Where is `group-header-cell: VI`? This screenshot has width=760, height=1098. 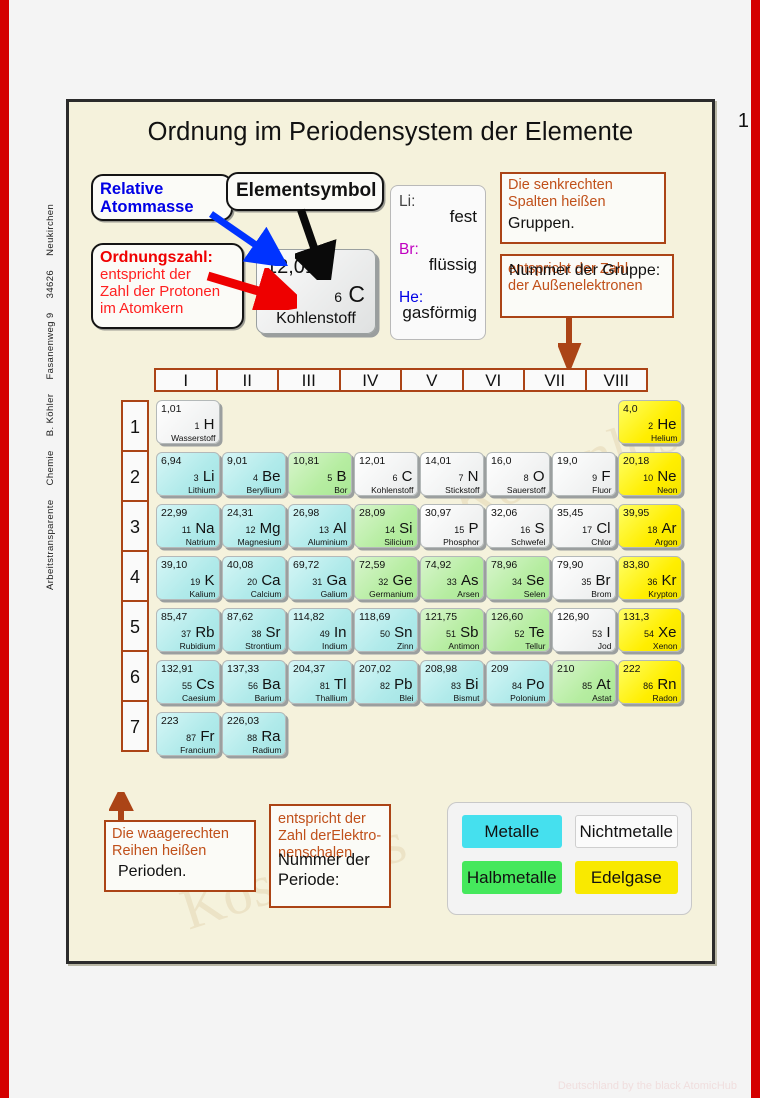
group-header-cell: VI is located at coordinates (493, 380).